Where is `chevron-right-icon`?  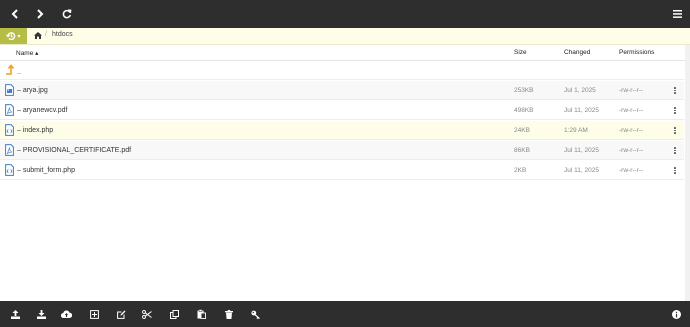
chevron-right-icon is located at coordinates (40, 14).